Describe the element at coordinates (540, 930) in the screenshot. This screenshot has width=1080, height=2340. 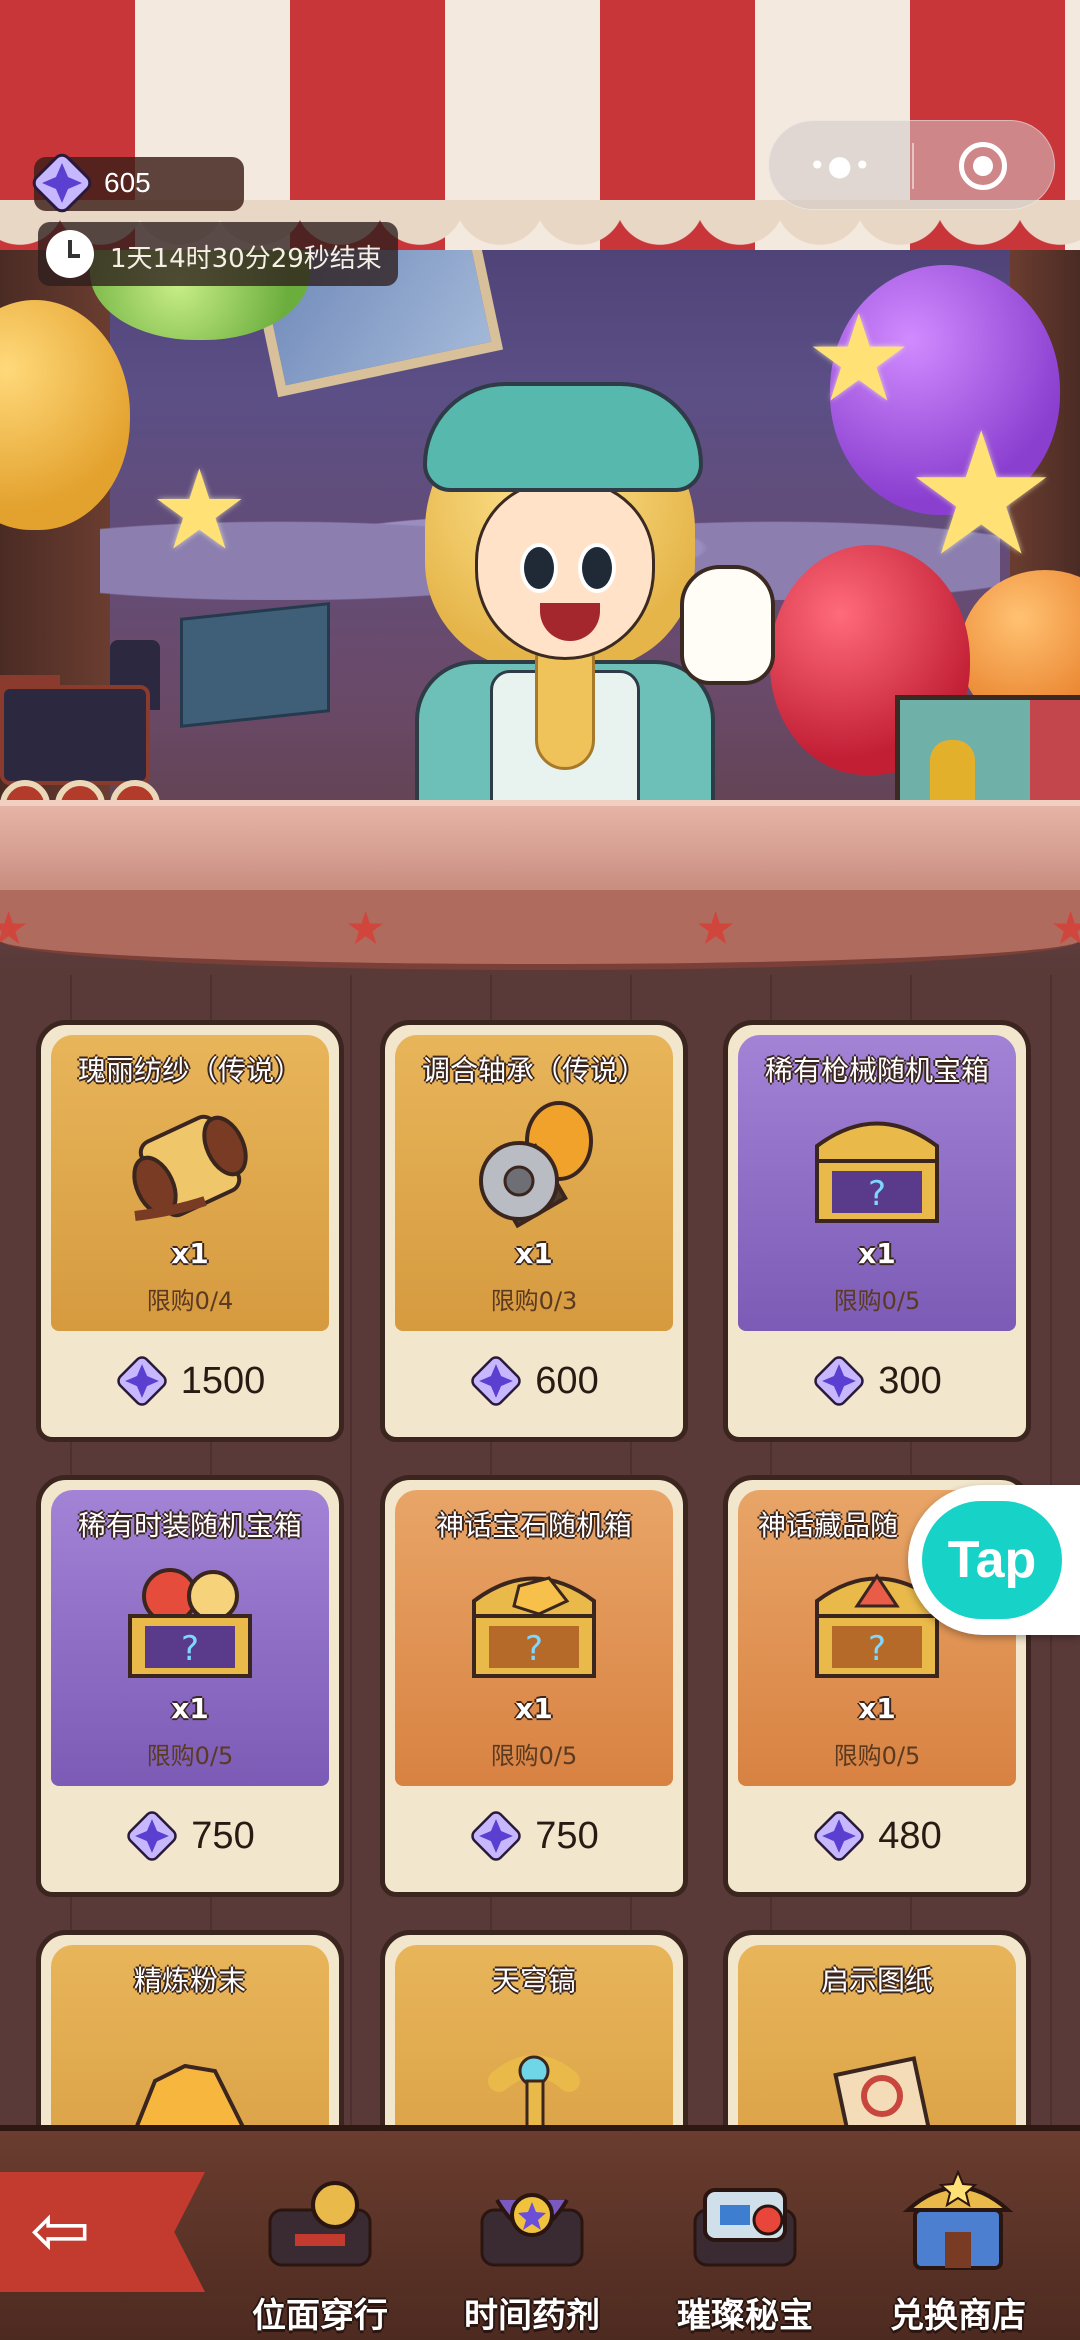
I see `counter-front` at that location.